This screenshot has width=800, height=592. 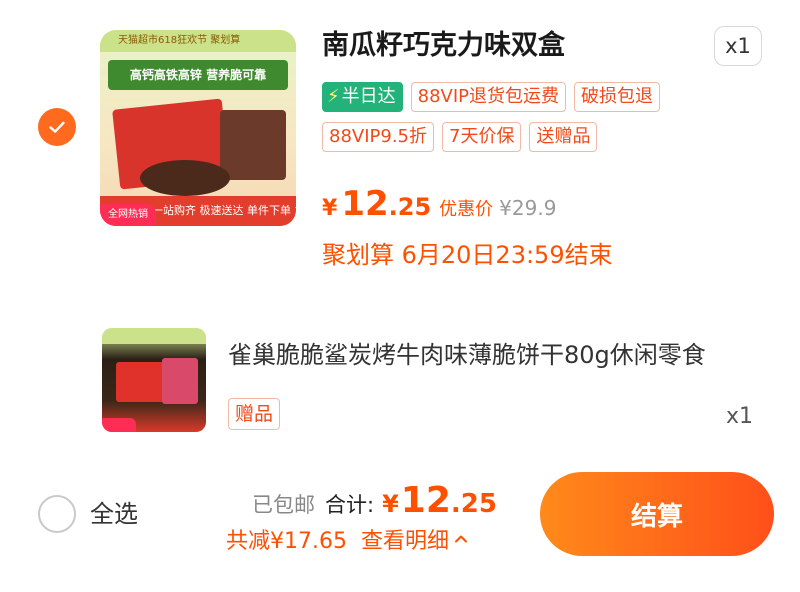 What do you see at coordinates (283, 505) in the screenshot?
I see `shipping-status: 已包邮` at bounding box center [283, 505].